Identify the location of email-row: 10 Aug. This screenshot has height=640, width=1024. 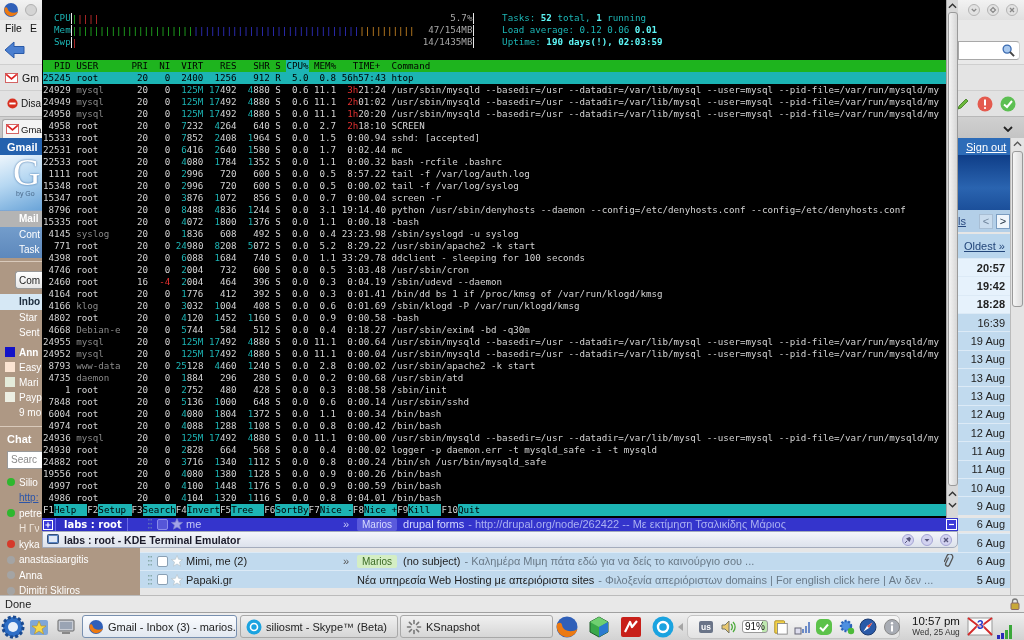
(984, 487).